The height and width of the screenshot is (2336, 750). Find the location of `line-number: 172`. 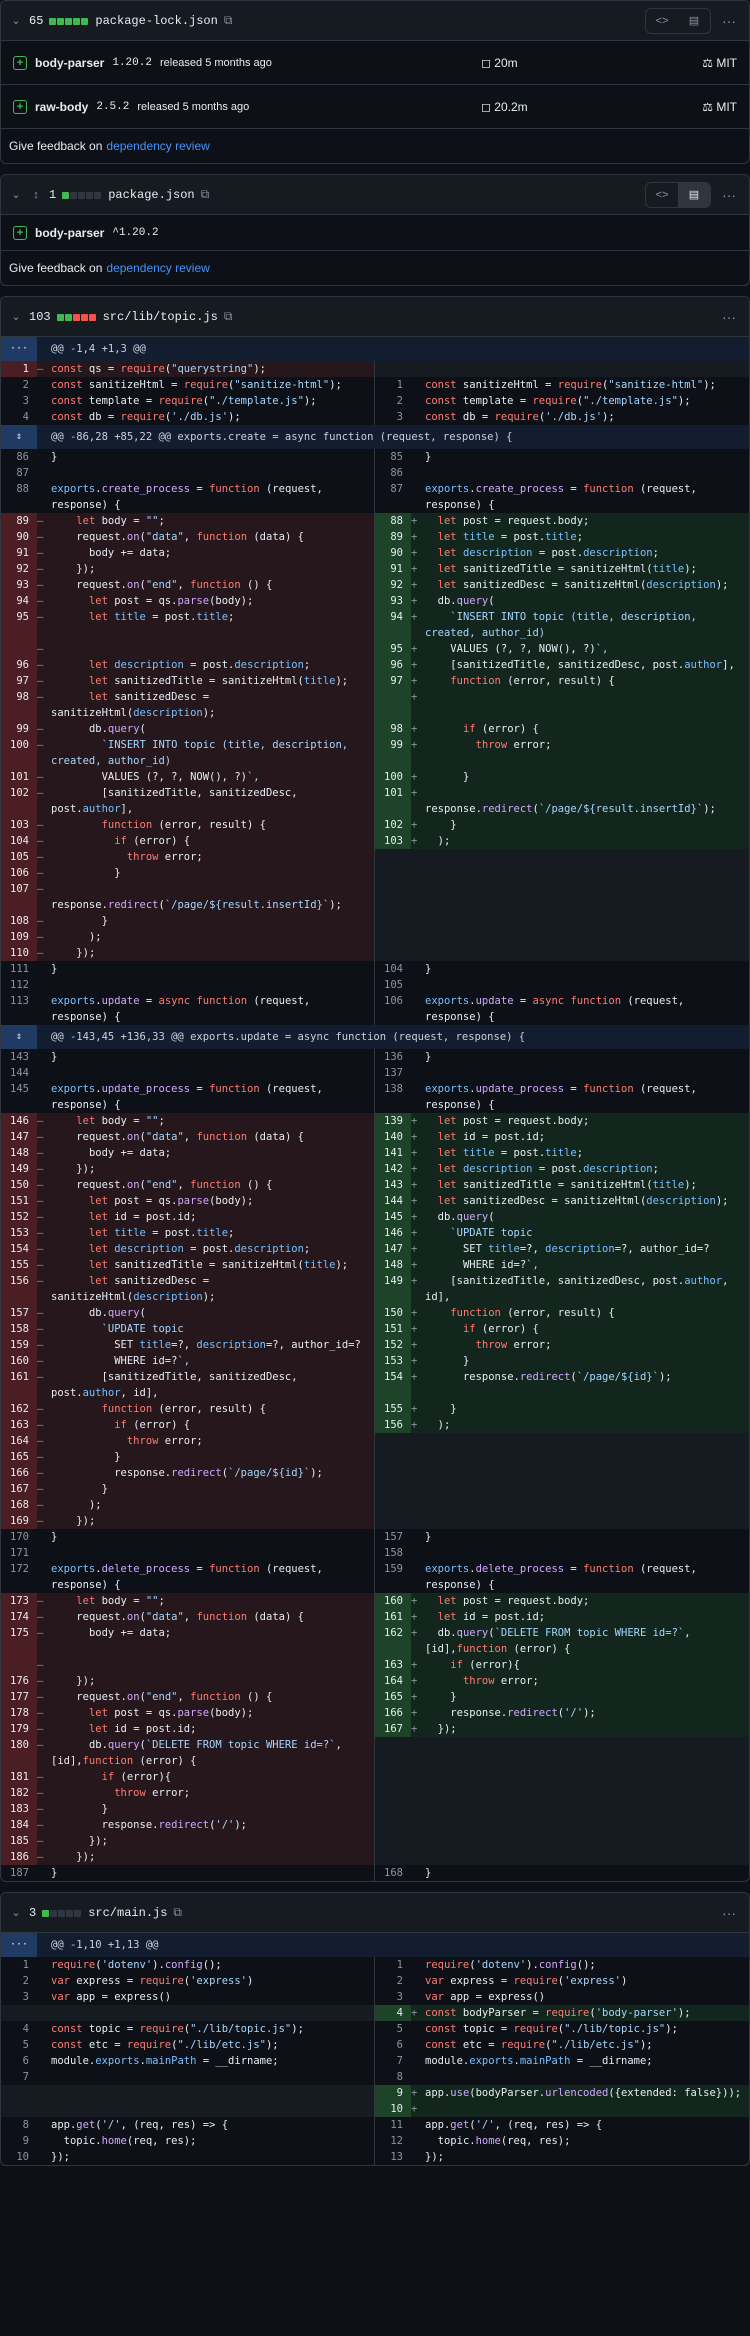

line-number: 172 is located at coordinates (19, 1577).